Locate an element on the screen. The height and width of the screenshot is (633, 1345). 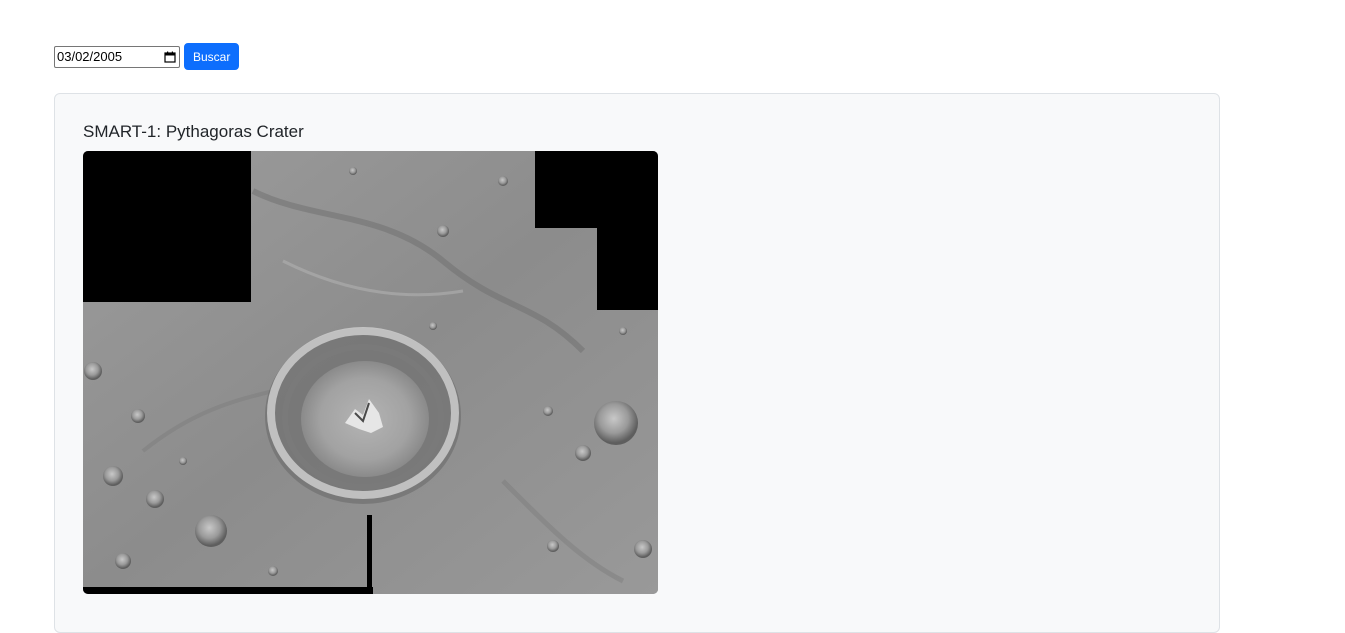
date-input: 03/02/2005 is located at coordinates (117, 56).